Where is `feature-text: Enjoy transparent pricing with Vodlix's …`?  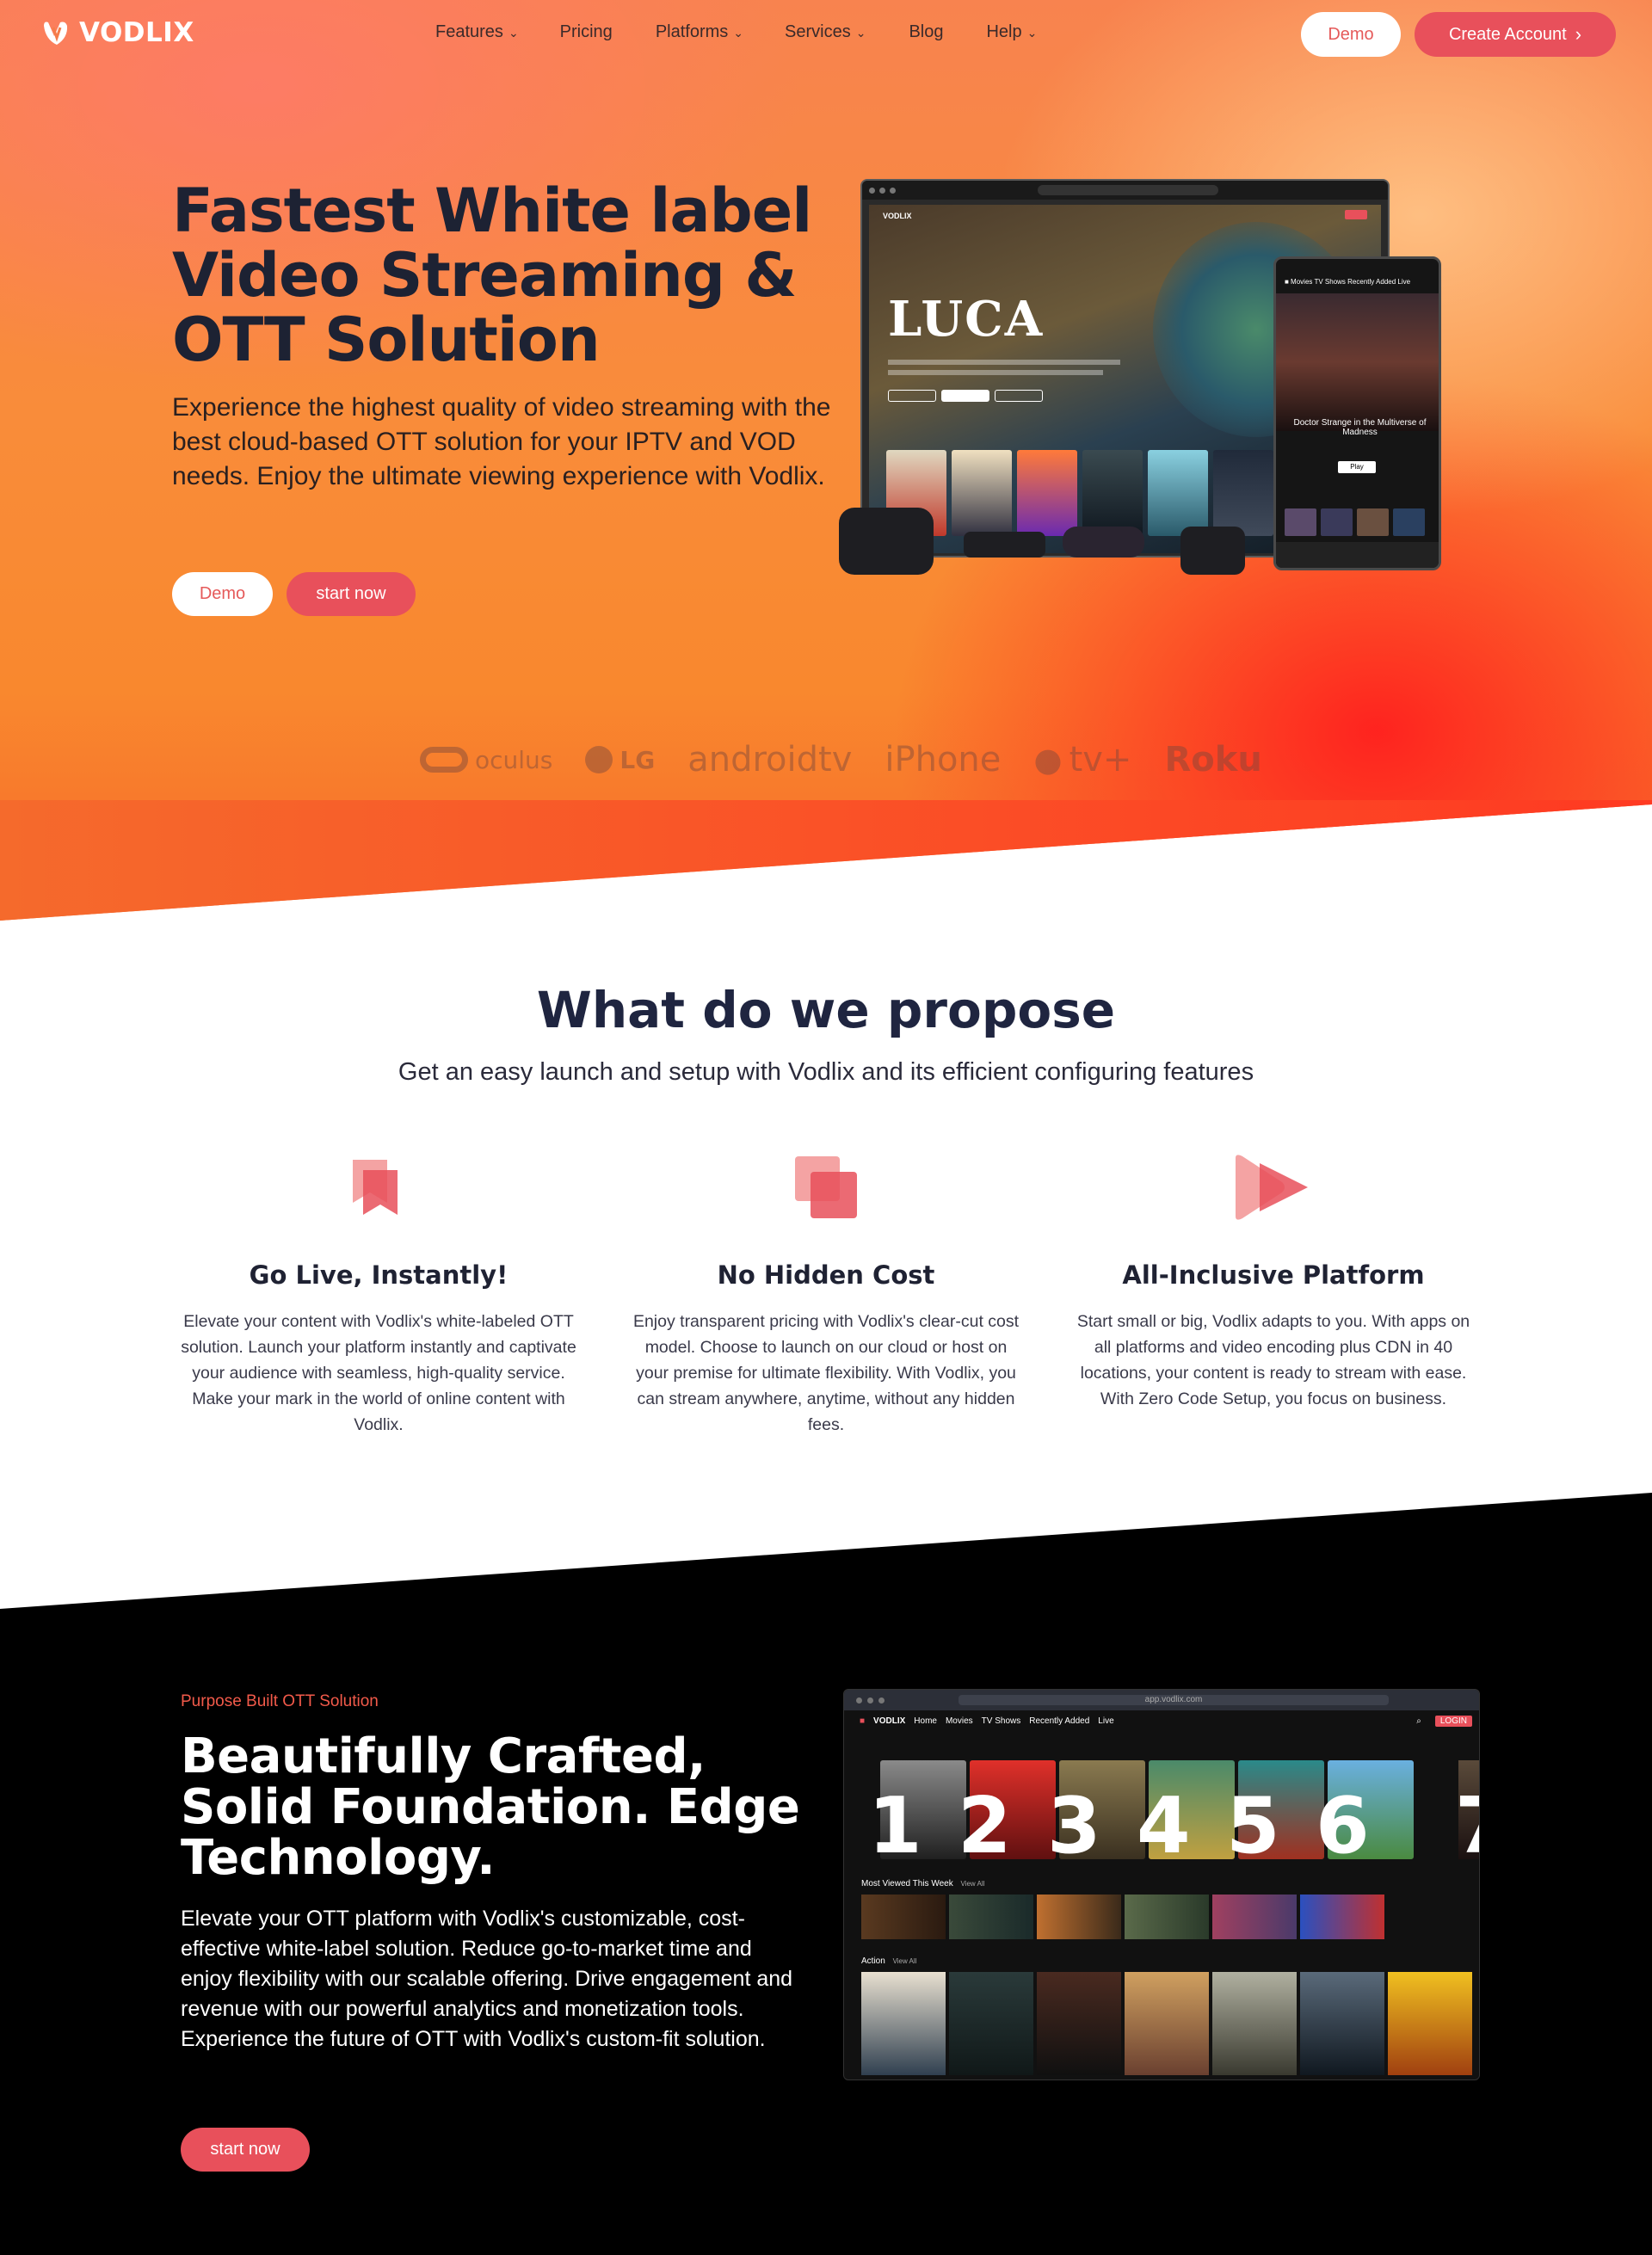 feature-text: Enjoy transparent pricing with Vodlix's … is located at coordinates (826, 1373).